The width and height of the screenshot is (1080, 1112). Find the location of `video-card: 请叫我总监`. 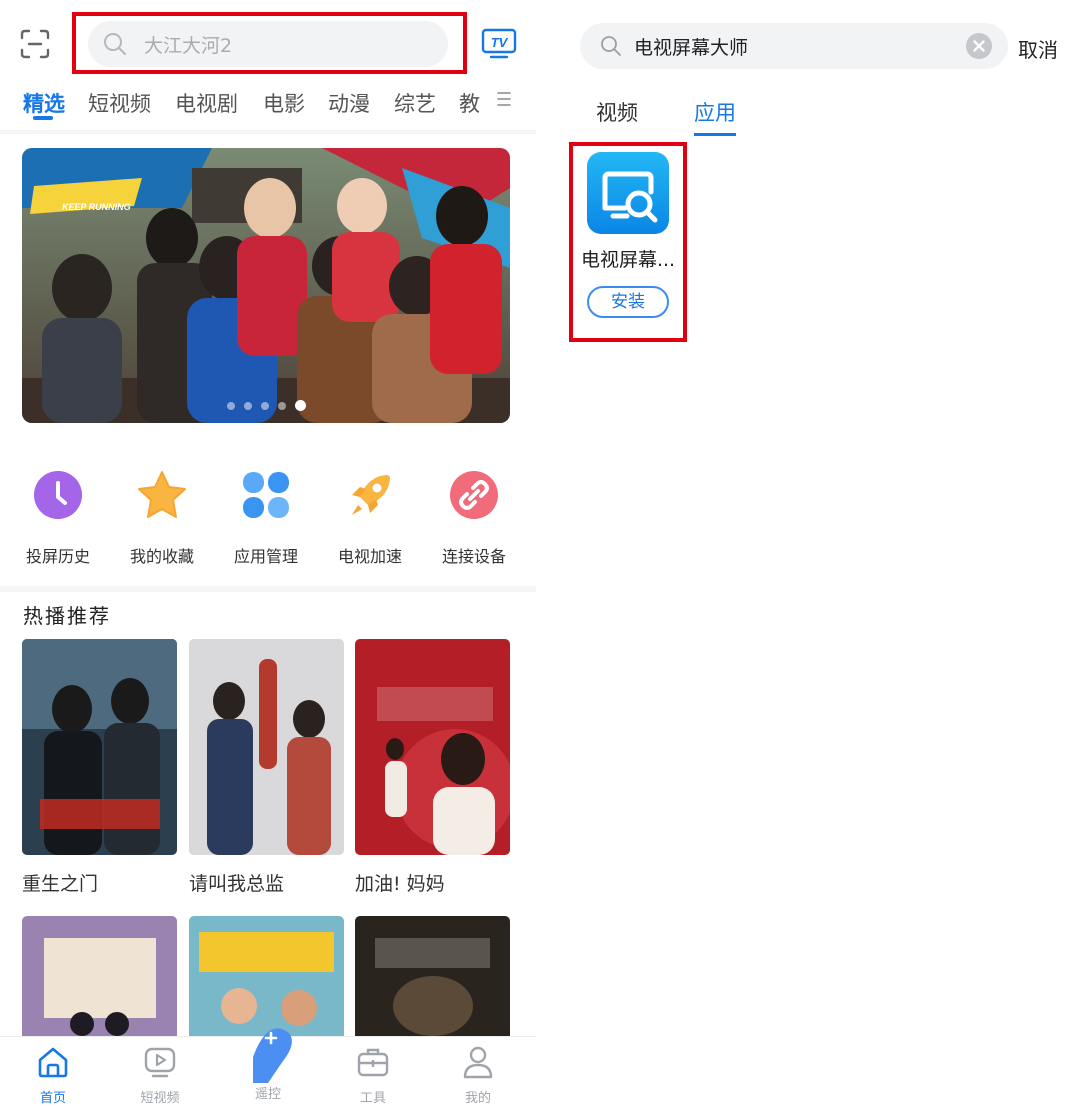

video-card: 请叫我总监 is located at coordinates (266, 767).